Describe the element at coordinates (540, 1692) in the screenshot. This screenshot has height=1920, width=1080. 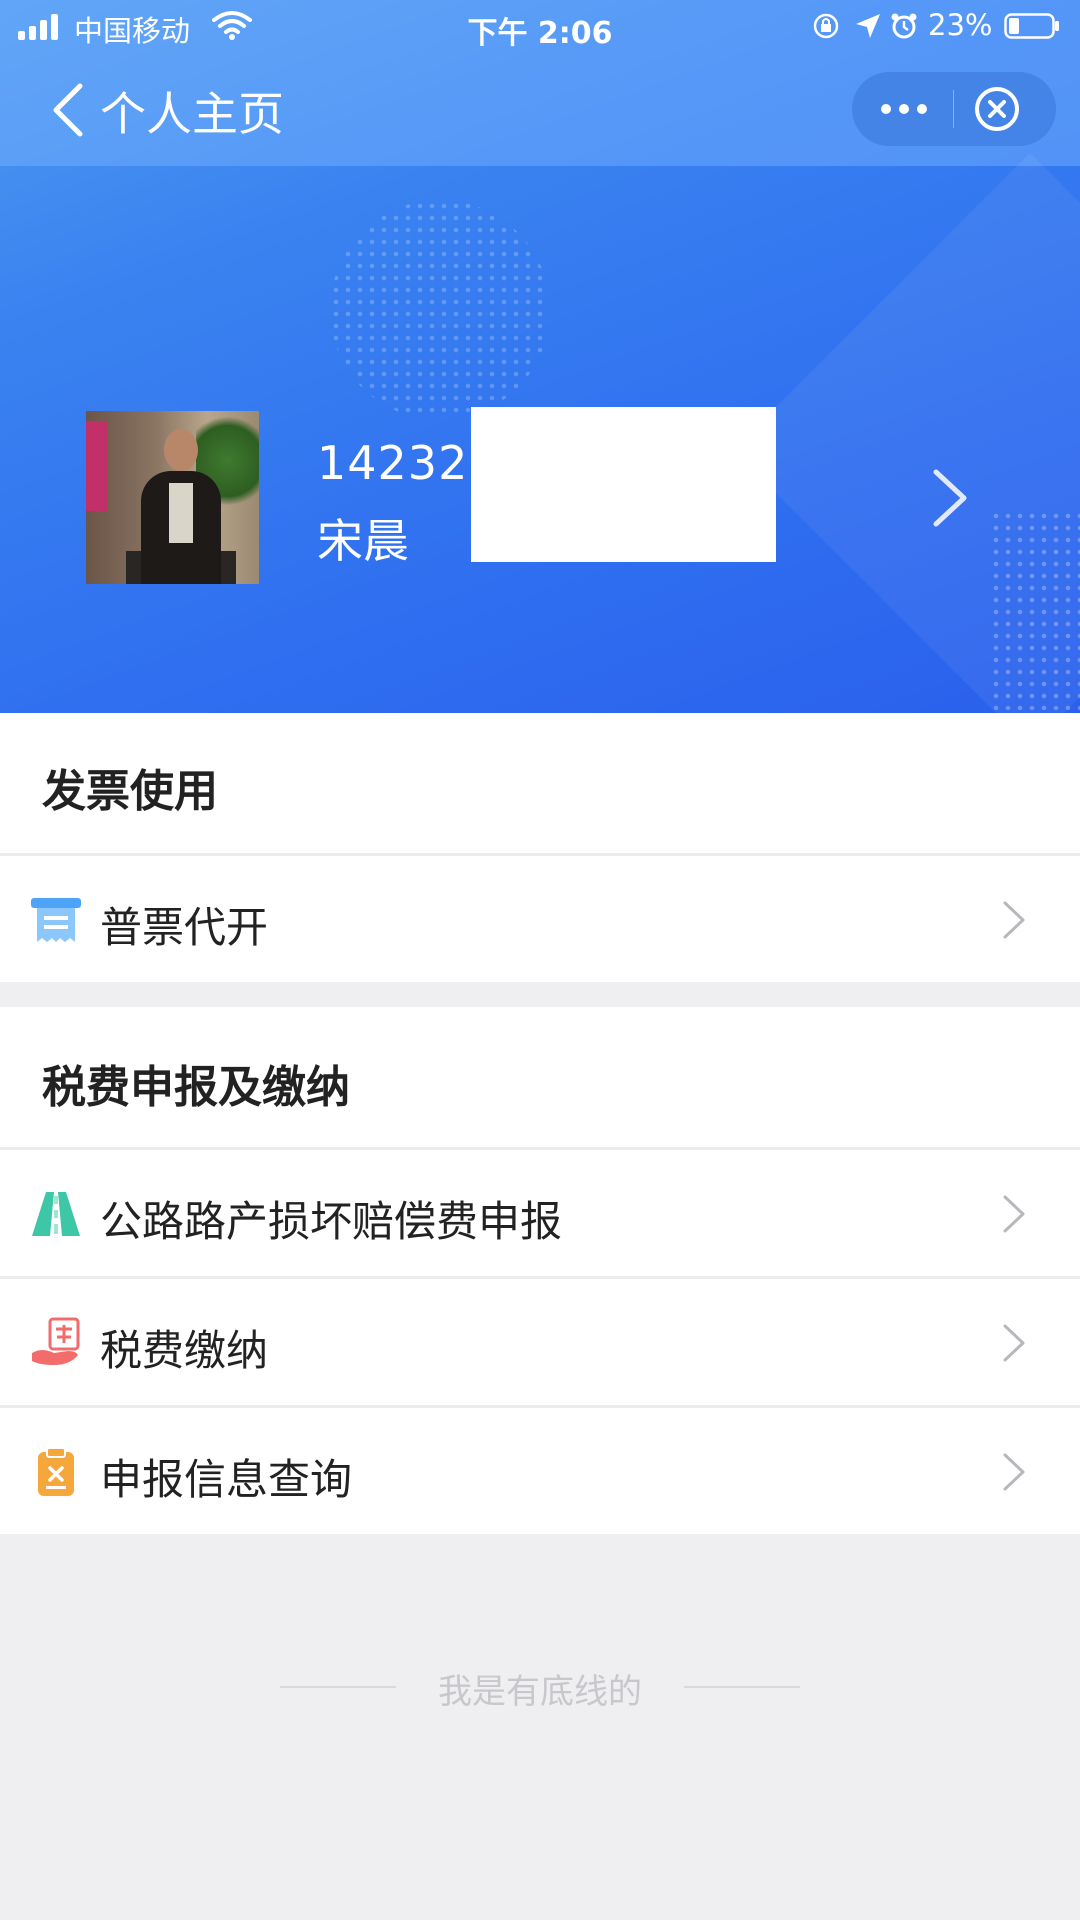
I see `end-of-list-text: 我是有底线的` at that location.